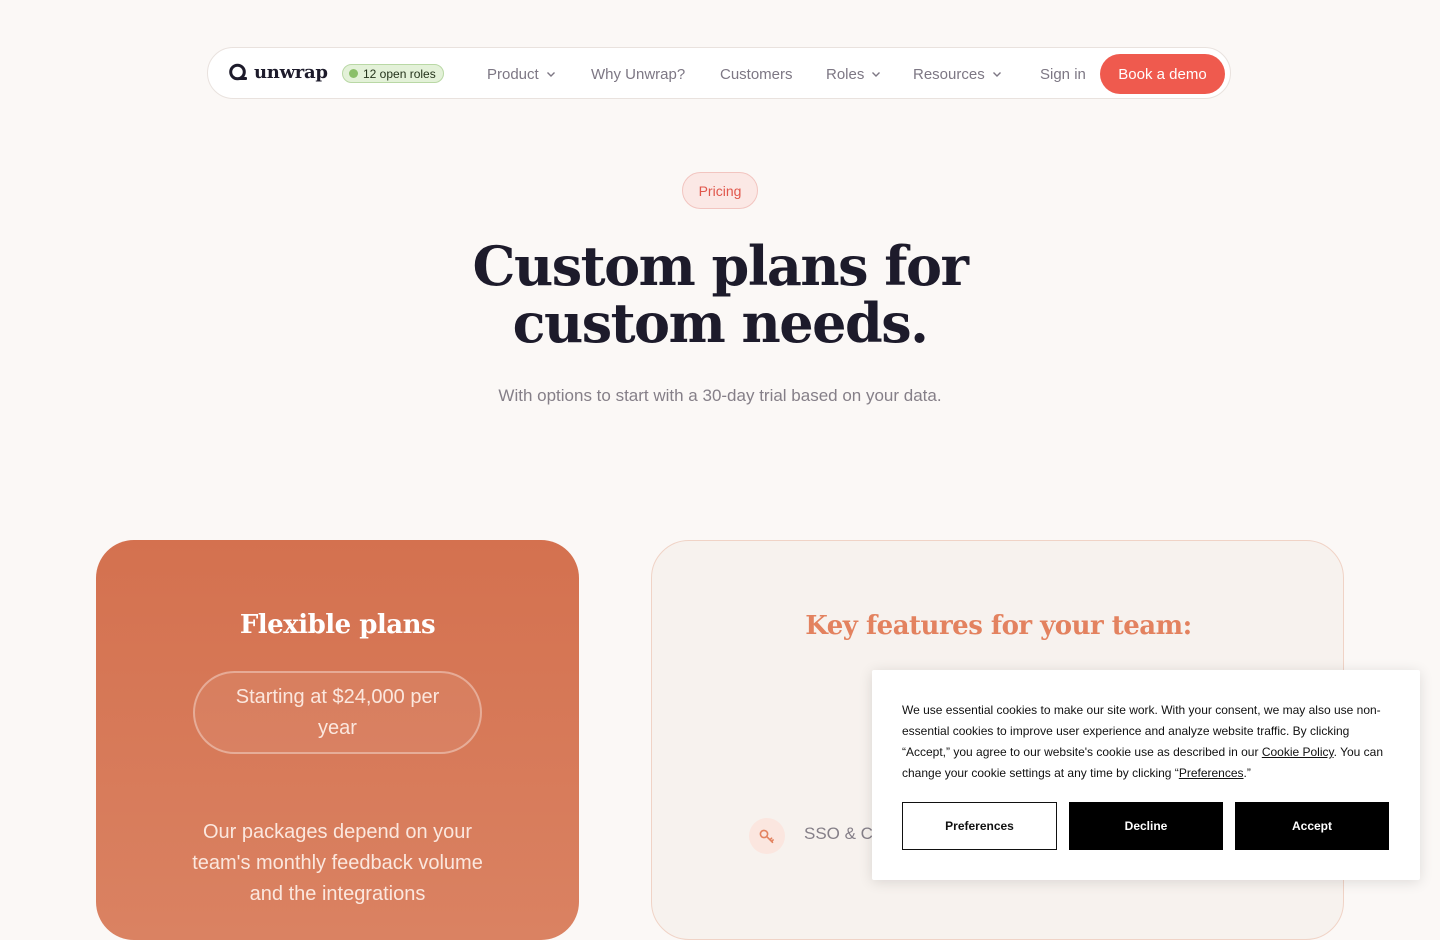 This screenshot has height=940, width=1440. What do you see at coordinates (767, 836) in the screenshot?
I see `key-icon` at bounding box center [767, 836].